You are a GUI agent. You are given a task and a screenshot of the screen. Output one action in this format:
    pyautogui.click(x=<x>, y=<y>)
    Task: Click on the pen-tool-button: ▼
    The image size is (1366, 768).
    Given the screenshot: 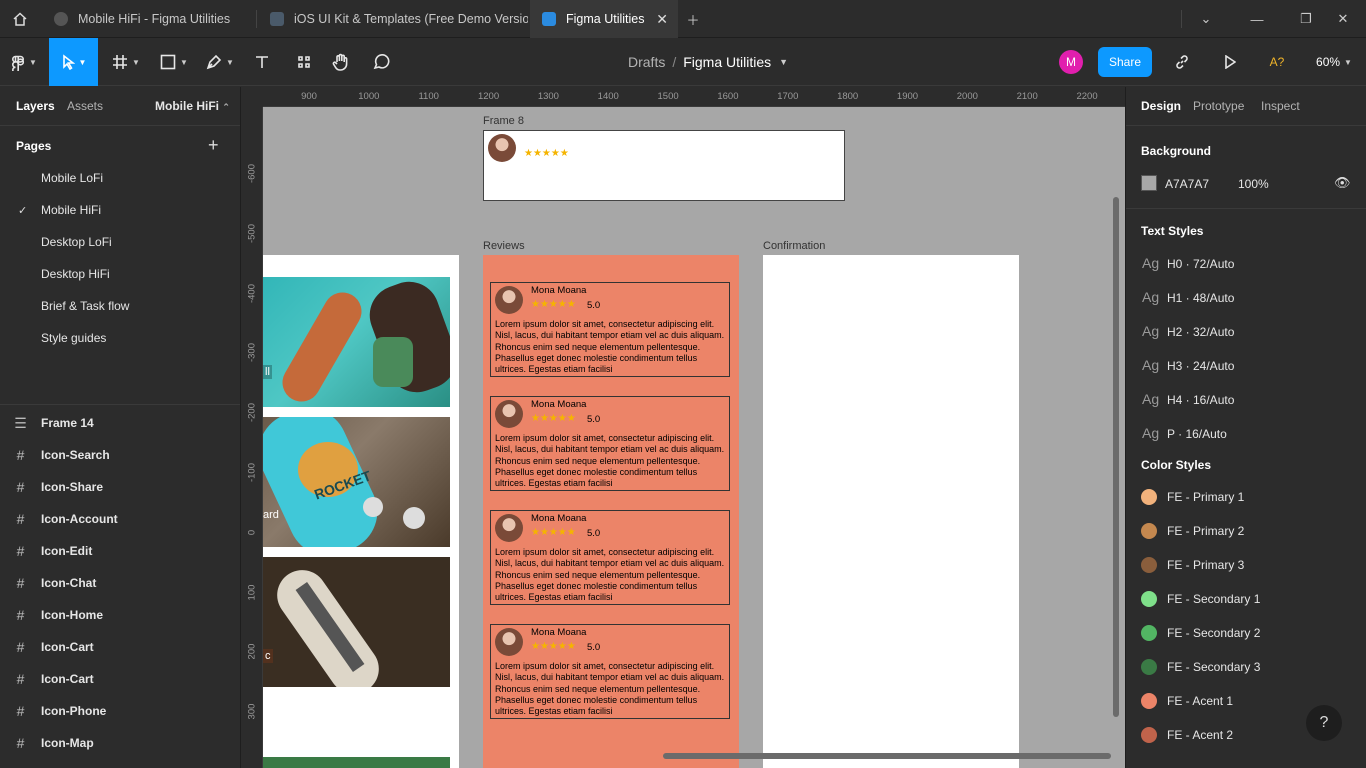 What is the action you would take?
    pyautogui.click(x=220, y=62)
    